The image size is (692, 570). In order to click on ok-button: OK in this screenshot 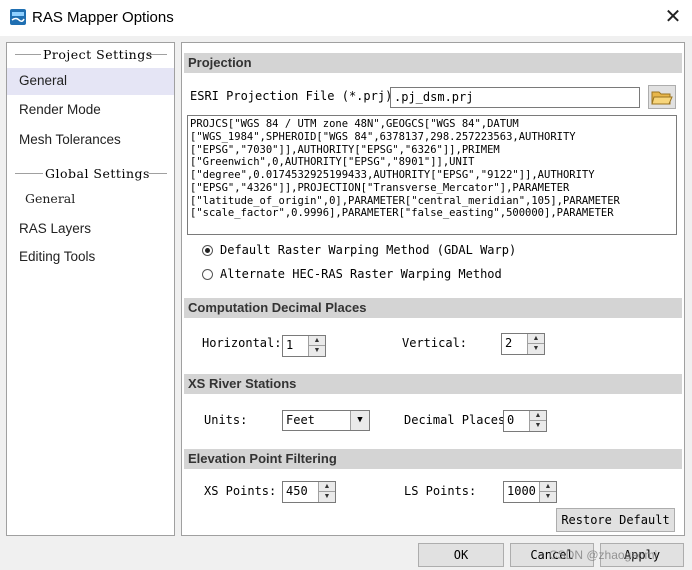, I will do `click(461, 555)`.